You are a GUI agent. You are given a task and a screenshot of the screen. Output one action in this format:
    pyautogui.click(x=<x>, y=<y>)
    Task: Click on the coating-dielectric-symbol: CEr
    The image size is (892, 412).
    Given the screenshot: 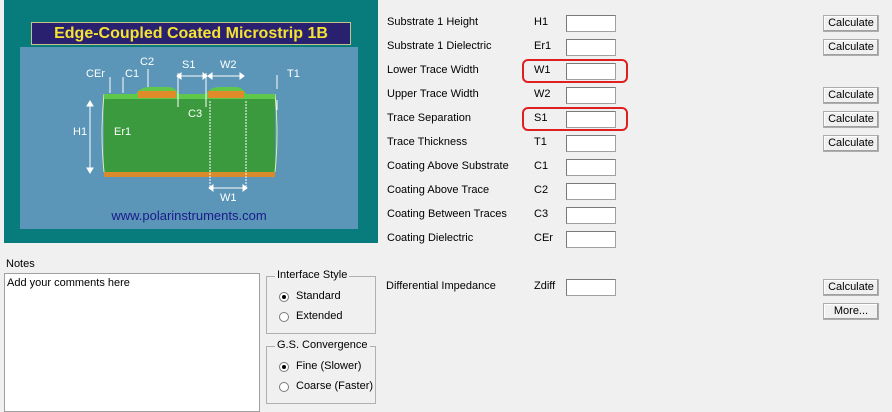 What is the action you would take?
    pyautogui.click(x=543, y=238)
    